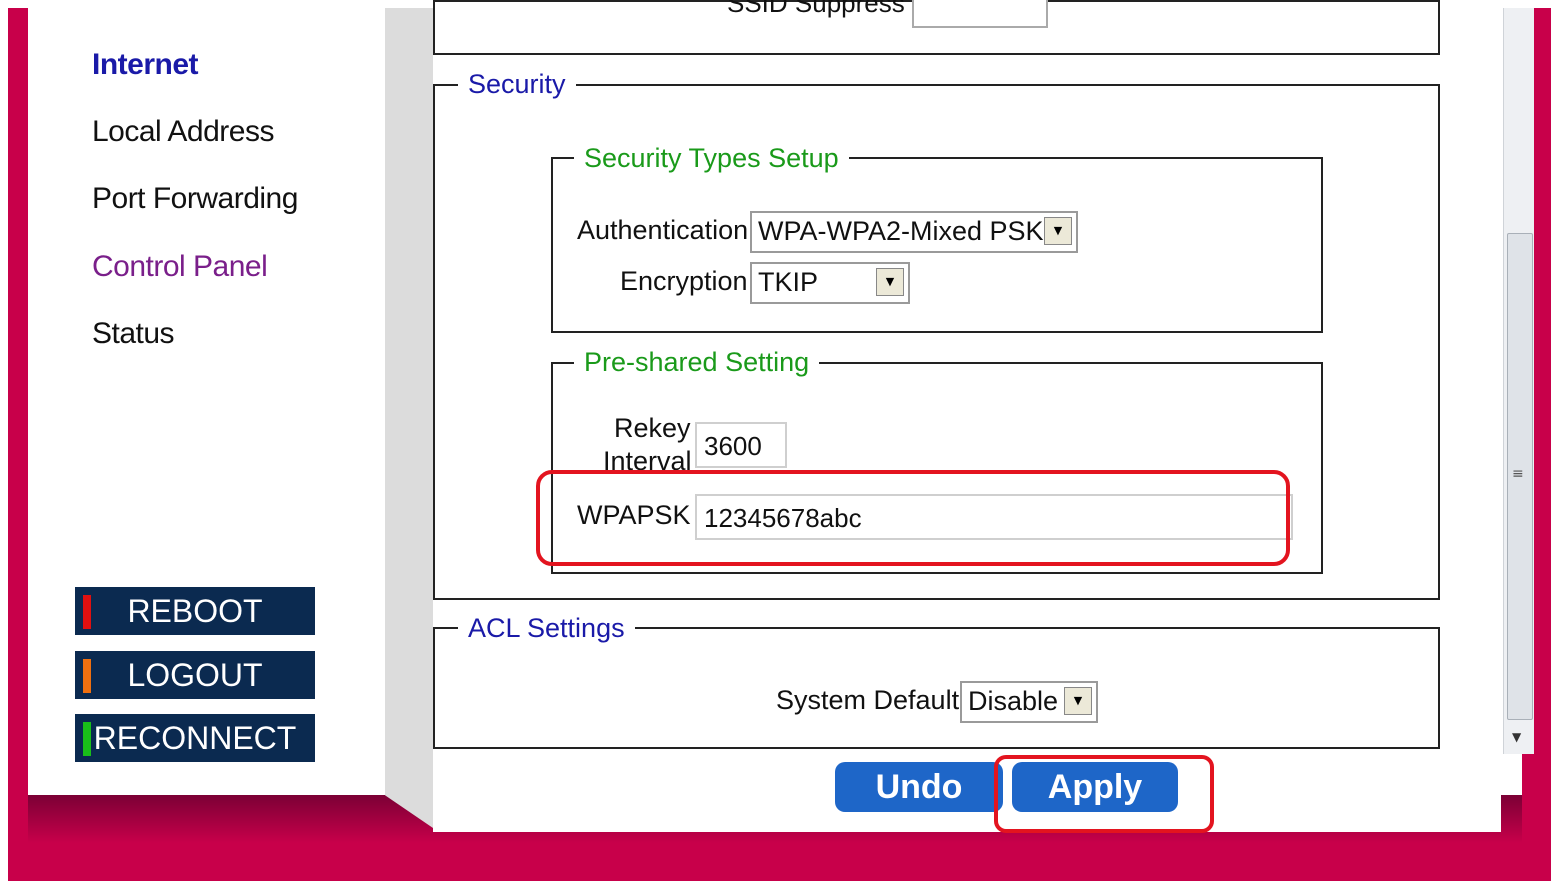 This screenshot has height=881, width=1551. Describe the element at coordinates (919, 787) in the screenshot. I see `undo-button: Undo` at that location.